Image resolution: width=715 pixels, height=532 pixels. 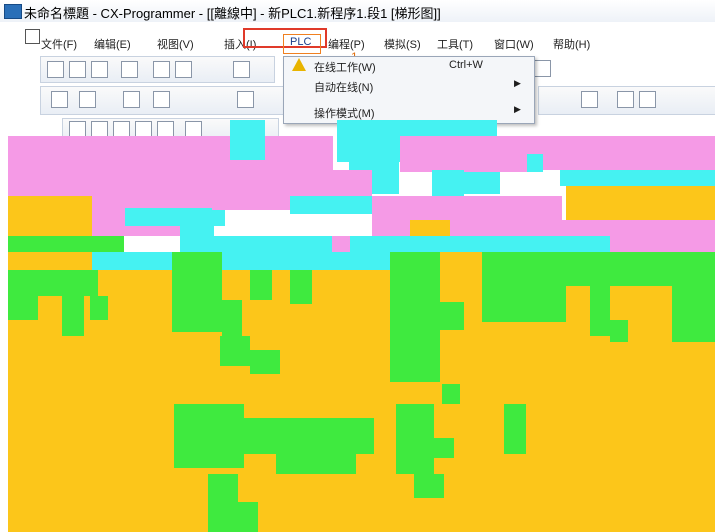 I want to click on menu-edit: 编辑(E), so click(x=112, y=44).